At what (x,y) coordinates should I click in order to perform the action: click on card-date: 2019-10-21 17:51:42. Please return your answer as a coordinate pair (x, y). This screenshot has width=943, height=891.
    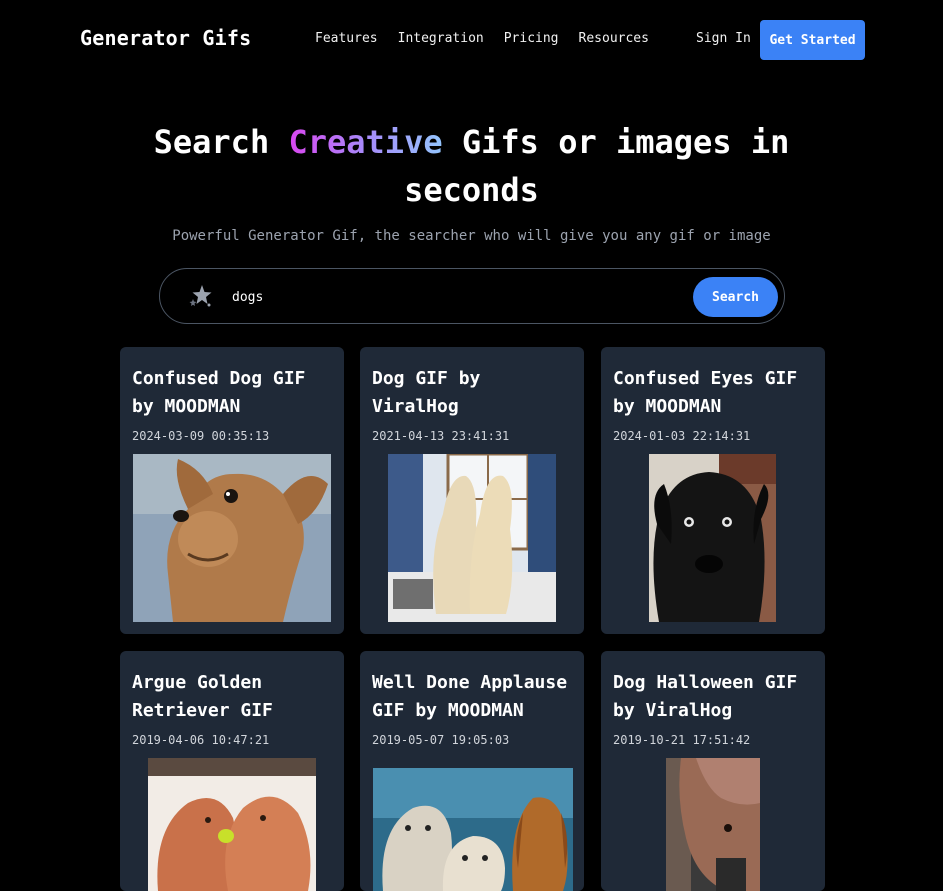
    Looking at the image, I should click on (682, 740).